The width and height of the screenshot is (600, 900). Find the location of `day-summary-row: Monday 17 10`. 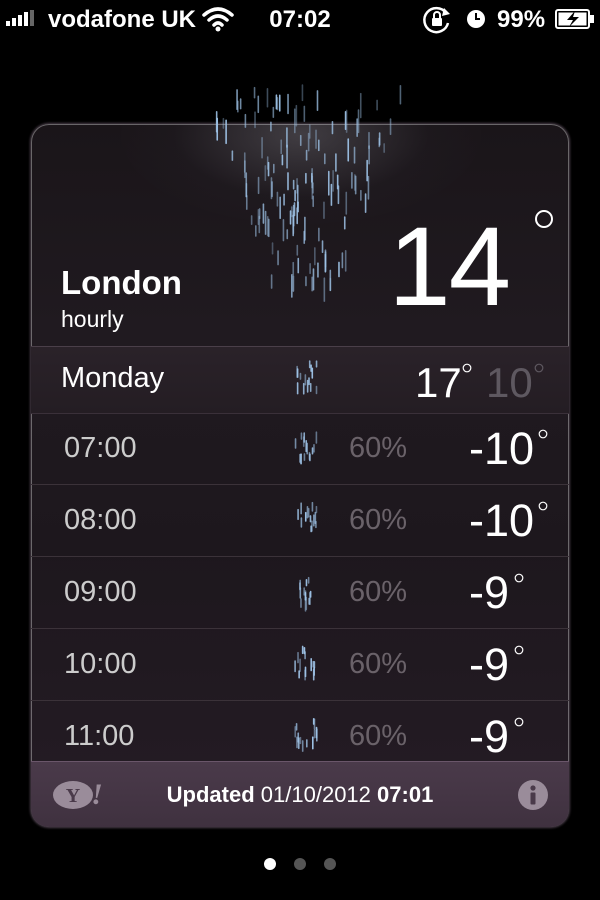

day-summary-row: Monday 17 10 is located at coordinates (300, 380).